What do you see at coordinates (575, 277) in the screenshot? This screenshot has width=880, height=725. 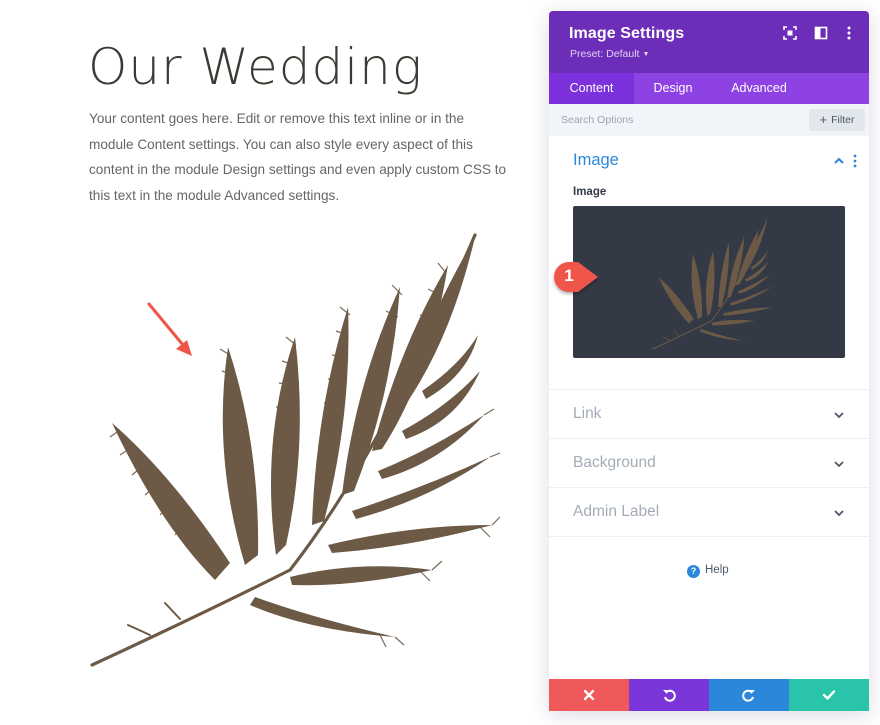 I see `step-badge: 1` at bounding box center [575, 277].